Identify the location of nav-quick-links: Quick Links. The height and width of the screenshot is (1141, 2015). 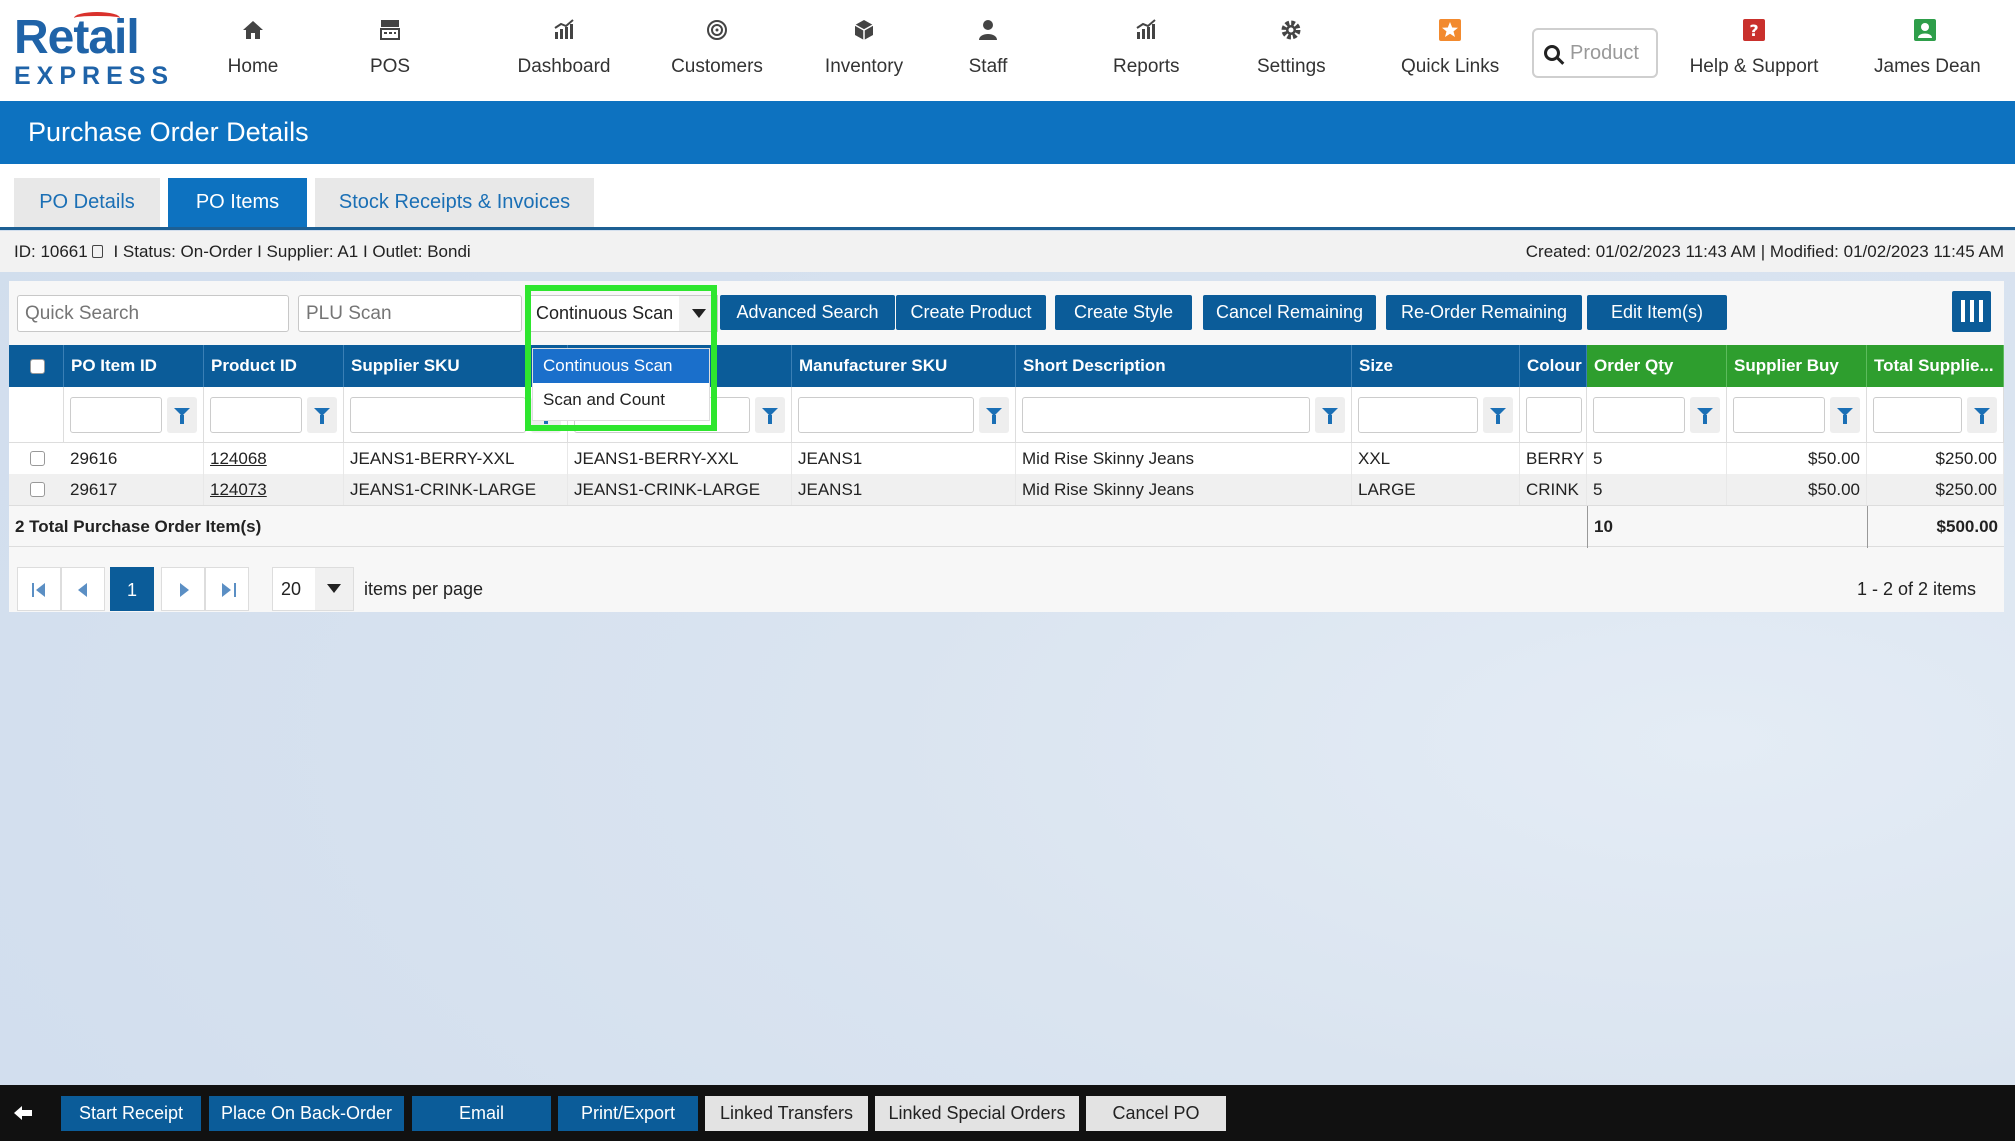
(1450, 48).